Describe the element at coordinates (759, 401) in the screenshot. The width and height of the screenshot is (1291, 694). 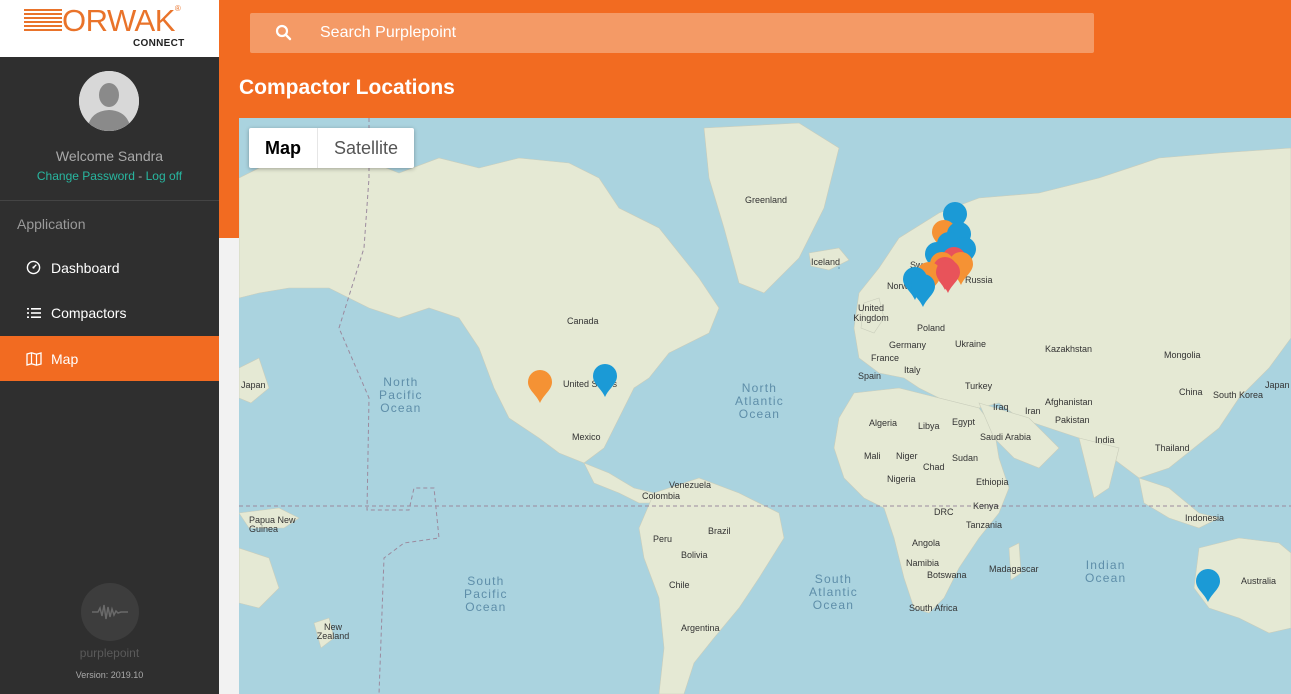
I see `ocean-north-atlantic: North Atlantic Ocean` at that location.